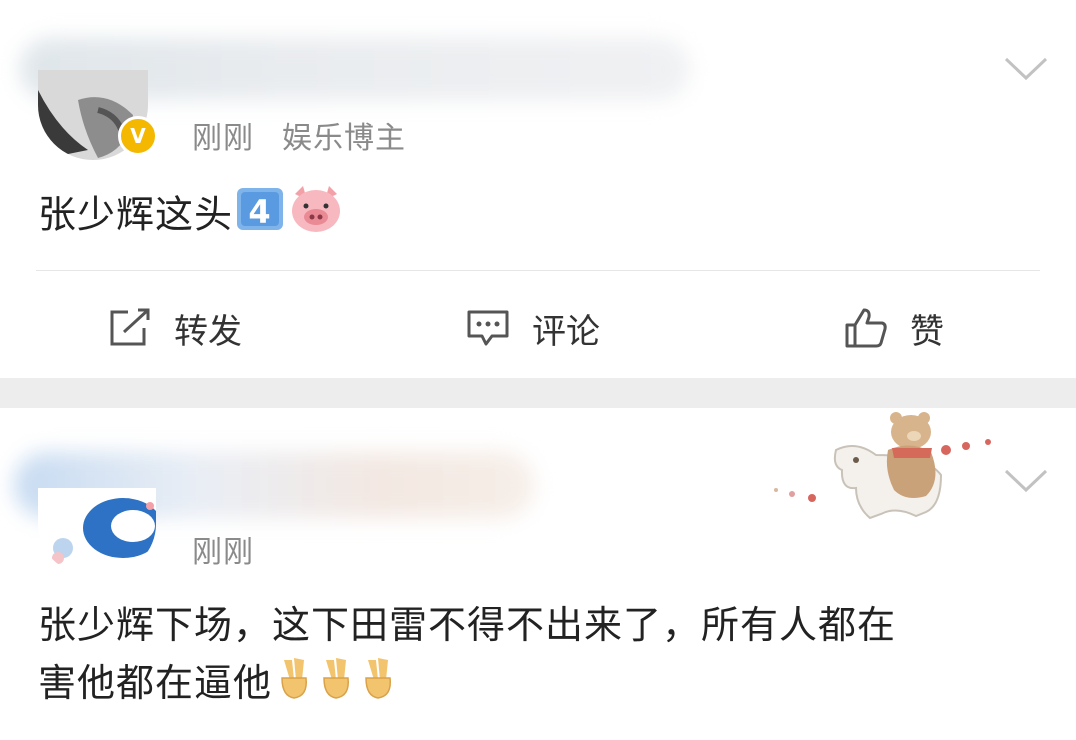 This screenshot has width=1076, height=740. What do you see at coordinates (566, 331) in the screenshot?
I see `comment-label: 评论` at bounding box center [566, 331].